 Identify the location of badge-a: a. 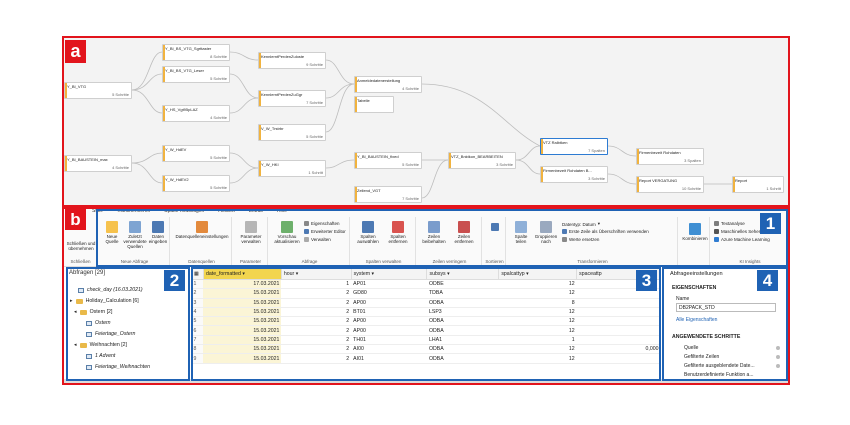
(75, 51).